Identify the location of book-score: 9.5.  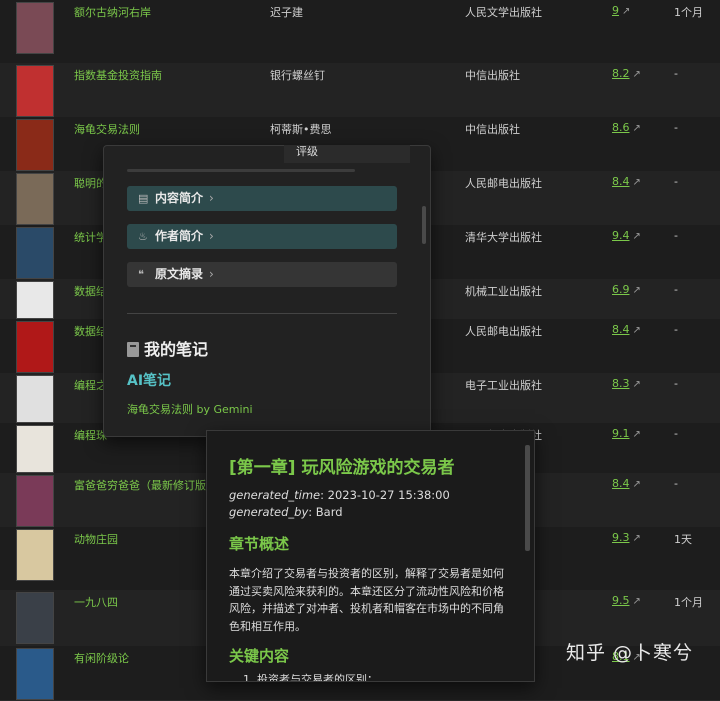
(621, 600).